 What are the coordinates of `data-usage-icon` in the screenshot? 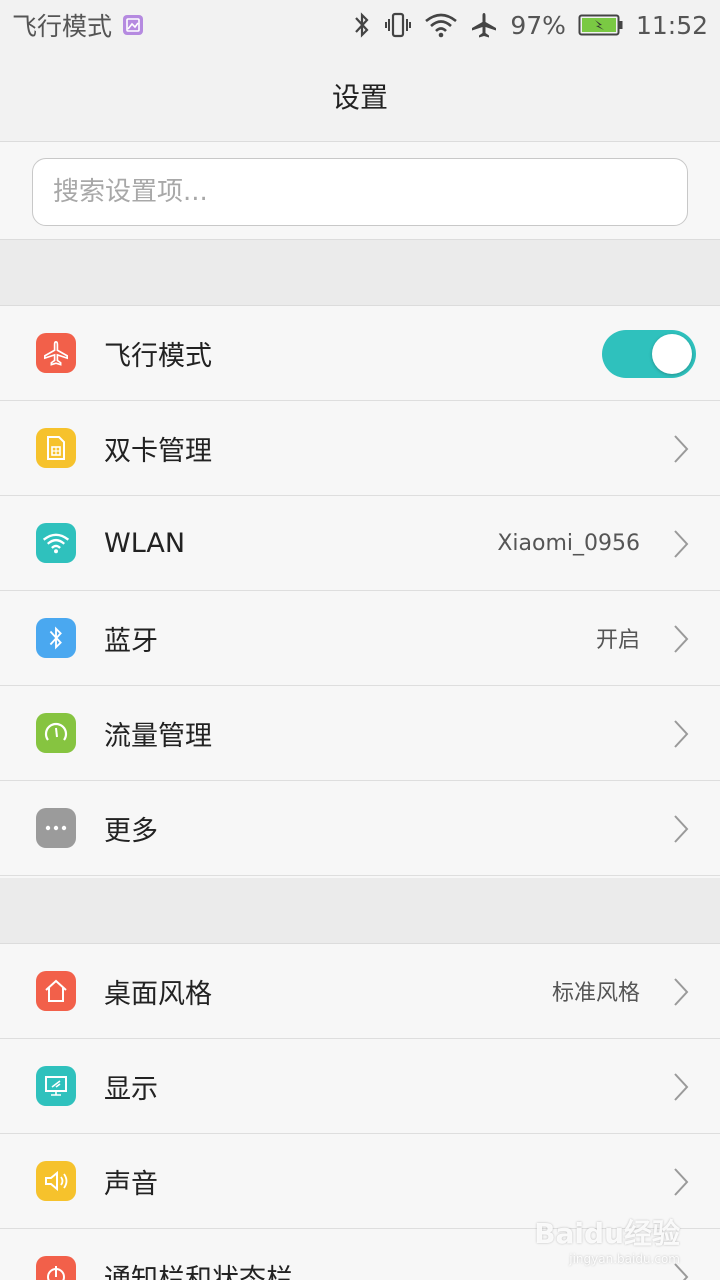 It's located at (56, 733).